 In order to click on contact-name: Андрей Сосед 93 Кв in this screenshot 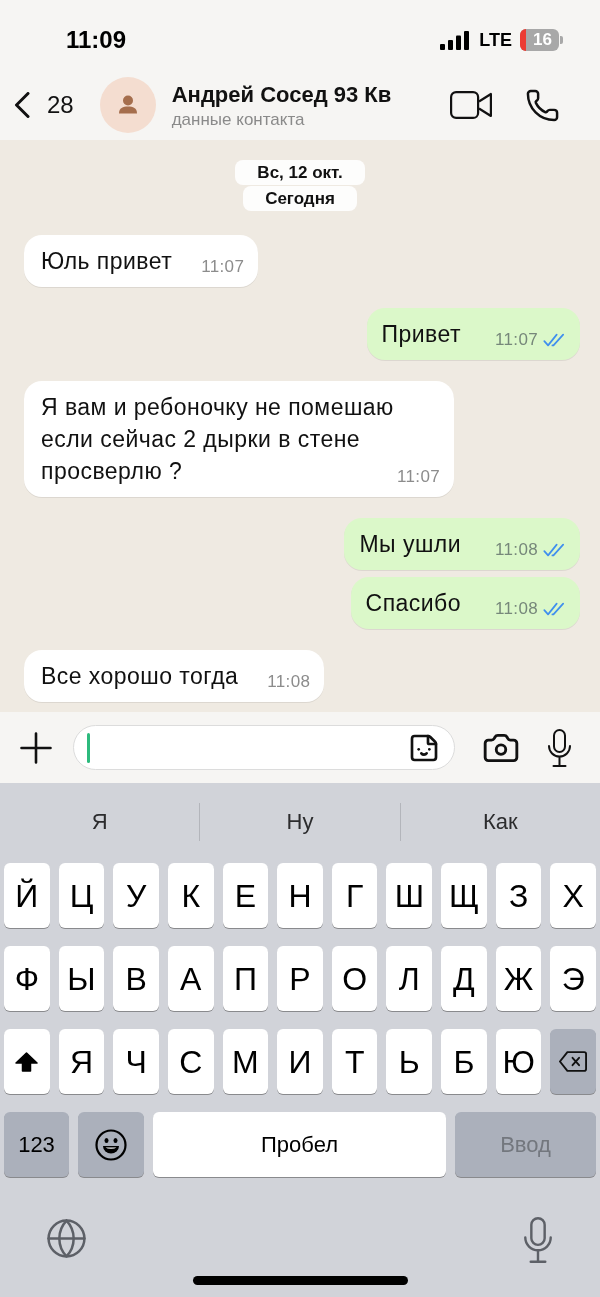, I will do `click(281, 94)`.